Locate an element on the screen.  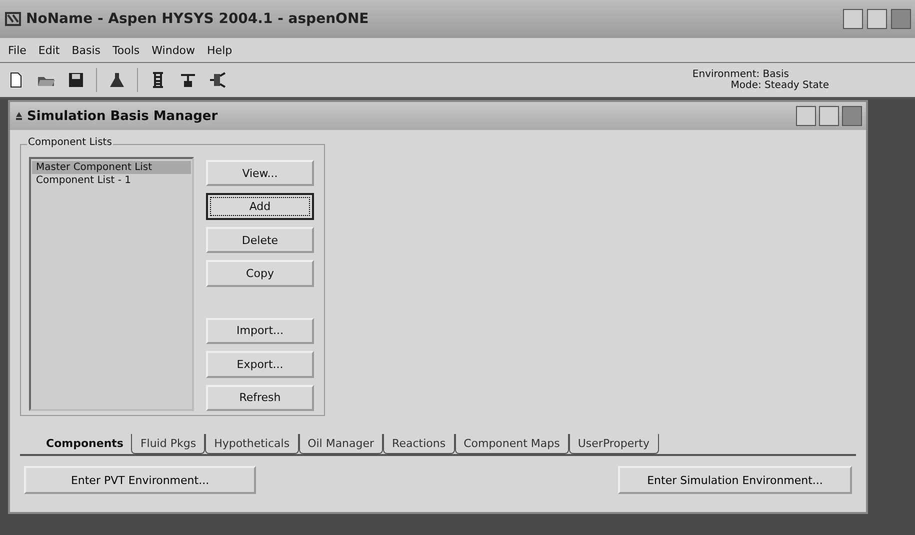
menu-item: Edit is located at coordinates (49, 50).